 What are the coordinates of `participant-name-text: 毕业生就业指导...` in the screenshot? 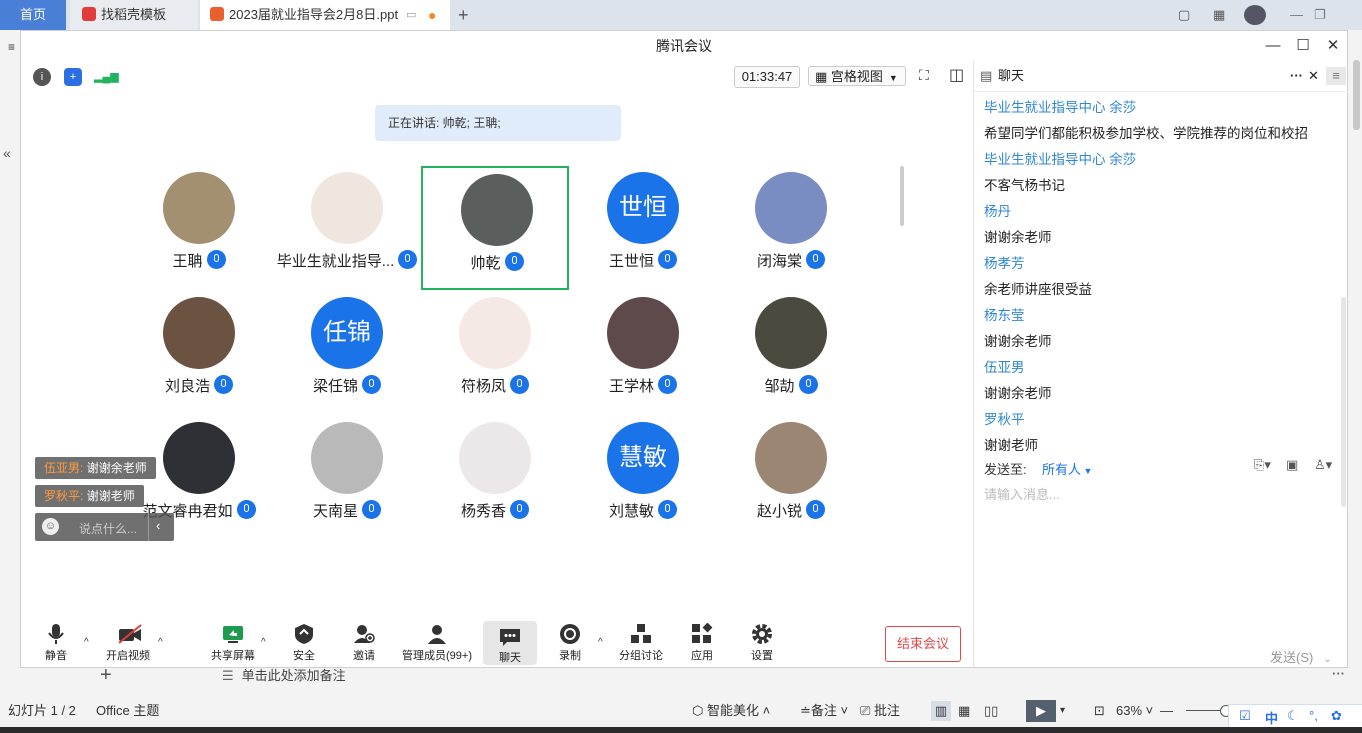 It's located at (335, 261).